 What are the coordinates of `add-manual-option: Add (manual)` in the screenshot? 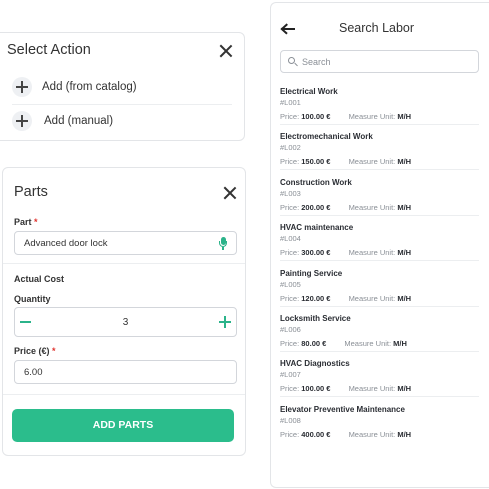 It's located at (62, 121).